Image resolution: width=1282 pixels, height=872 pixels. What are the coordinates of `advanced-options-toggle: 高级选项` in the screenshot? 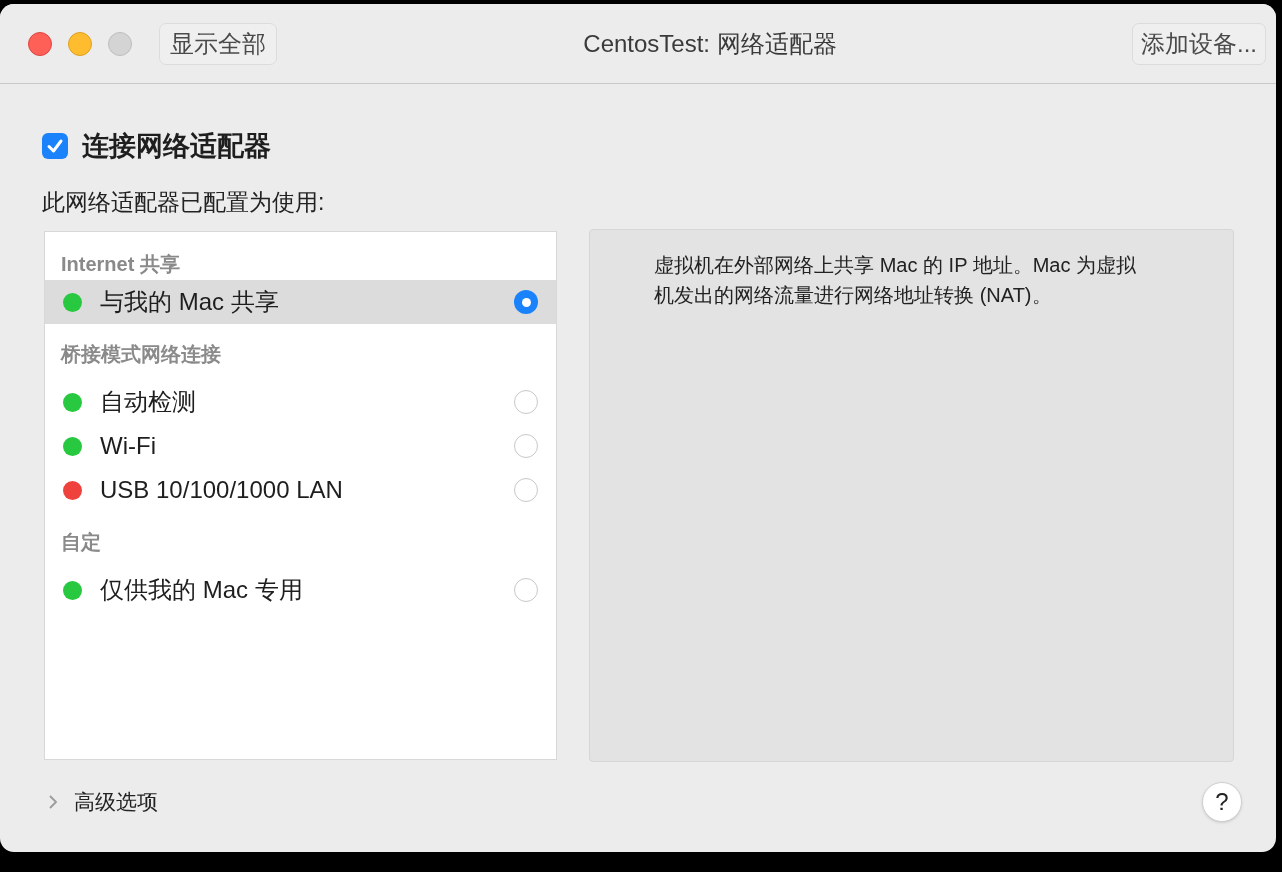 It's located at (103, 802).